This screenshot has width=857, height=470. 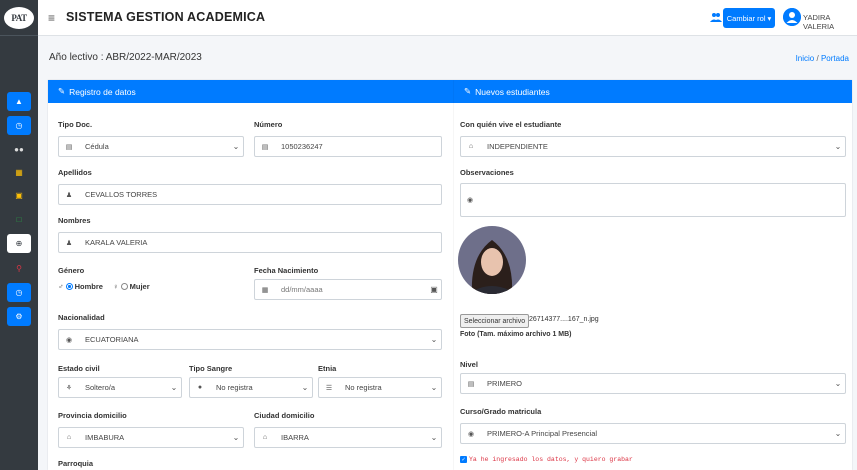 I want to click on fecha-nacimiento-placeholder: dd/mm/aaaa, so click(x=302, y=289).